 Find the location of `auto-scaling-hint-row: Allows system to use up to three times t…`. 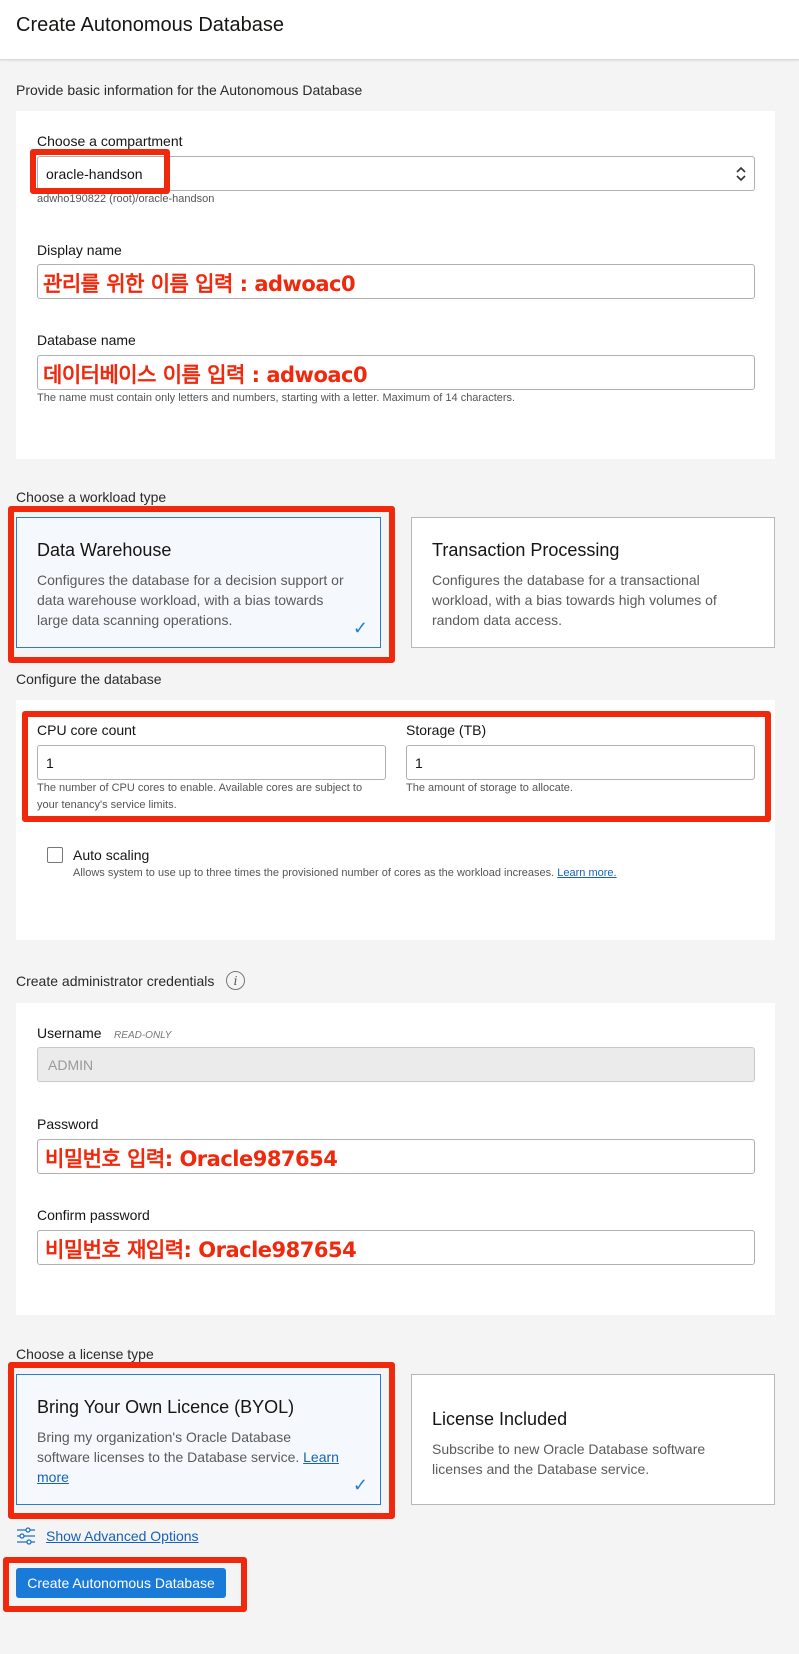

auto-scaling-hint-row: Allows system to use up to three times t… is located at coordinates (345, 873).